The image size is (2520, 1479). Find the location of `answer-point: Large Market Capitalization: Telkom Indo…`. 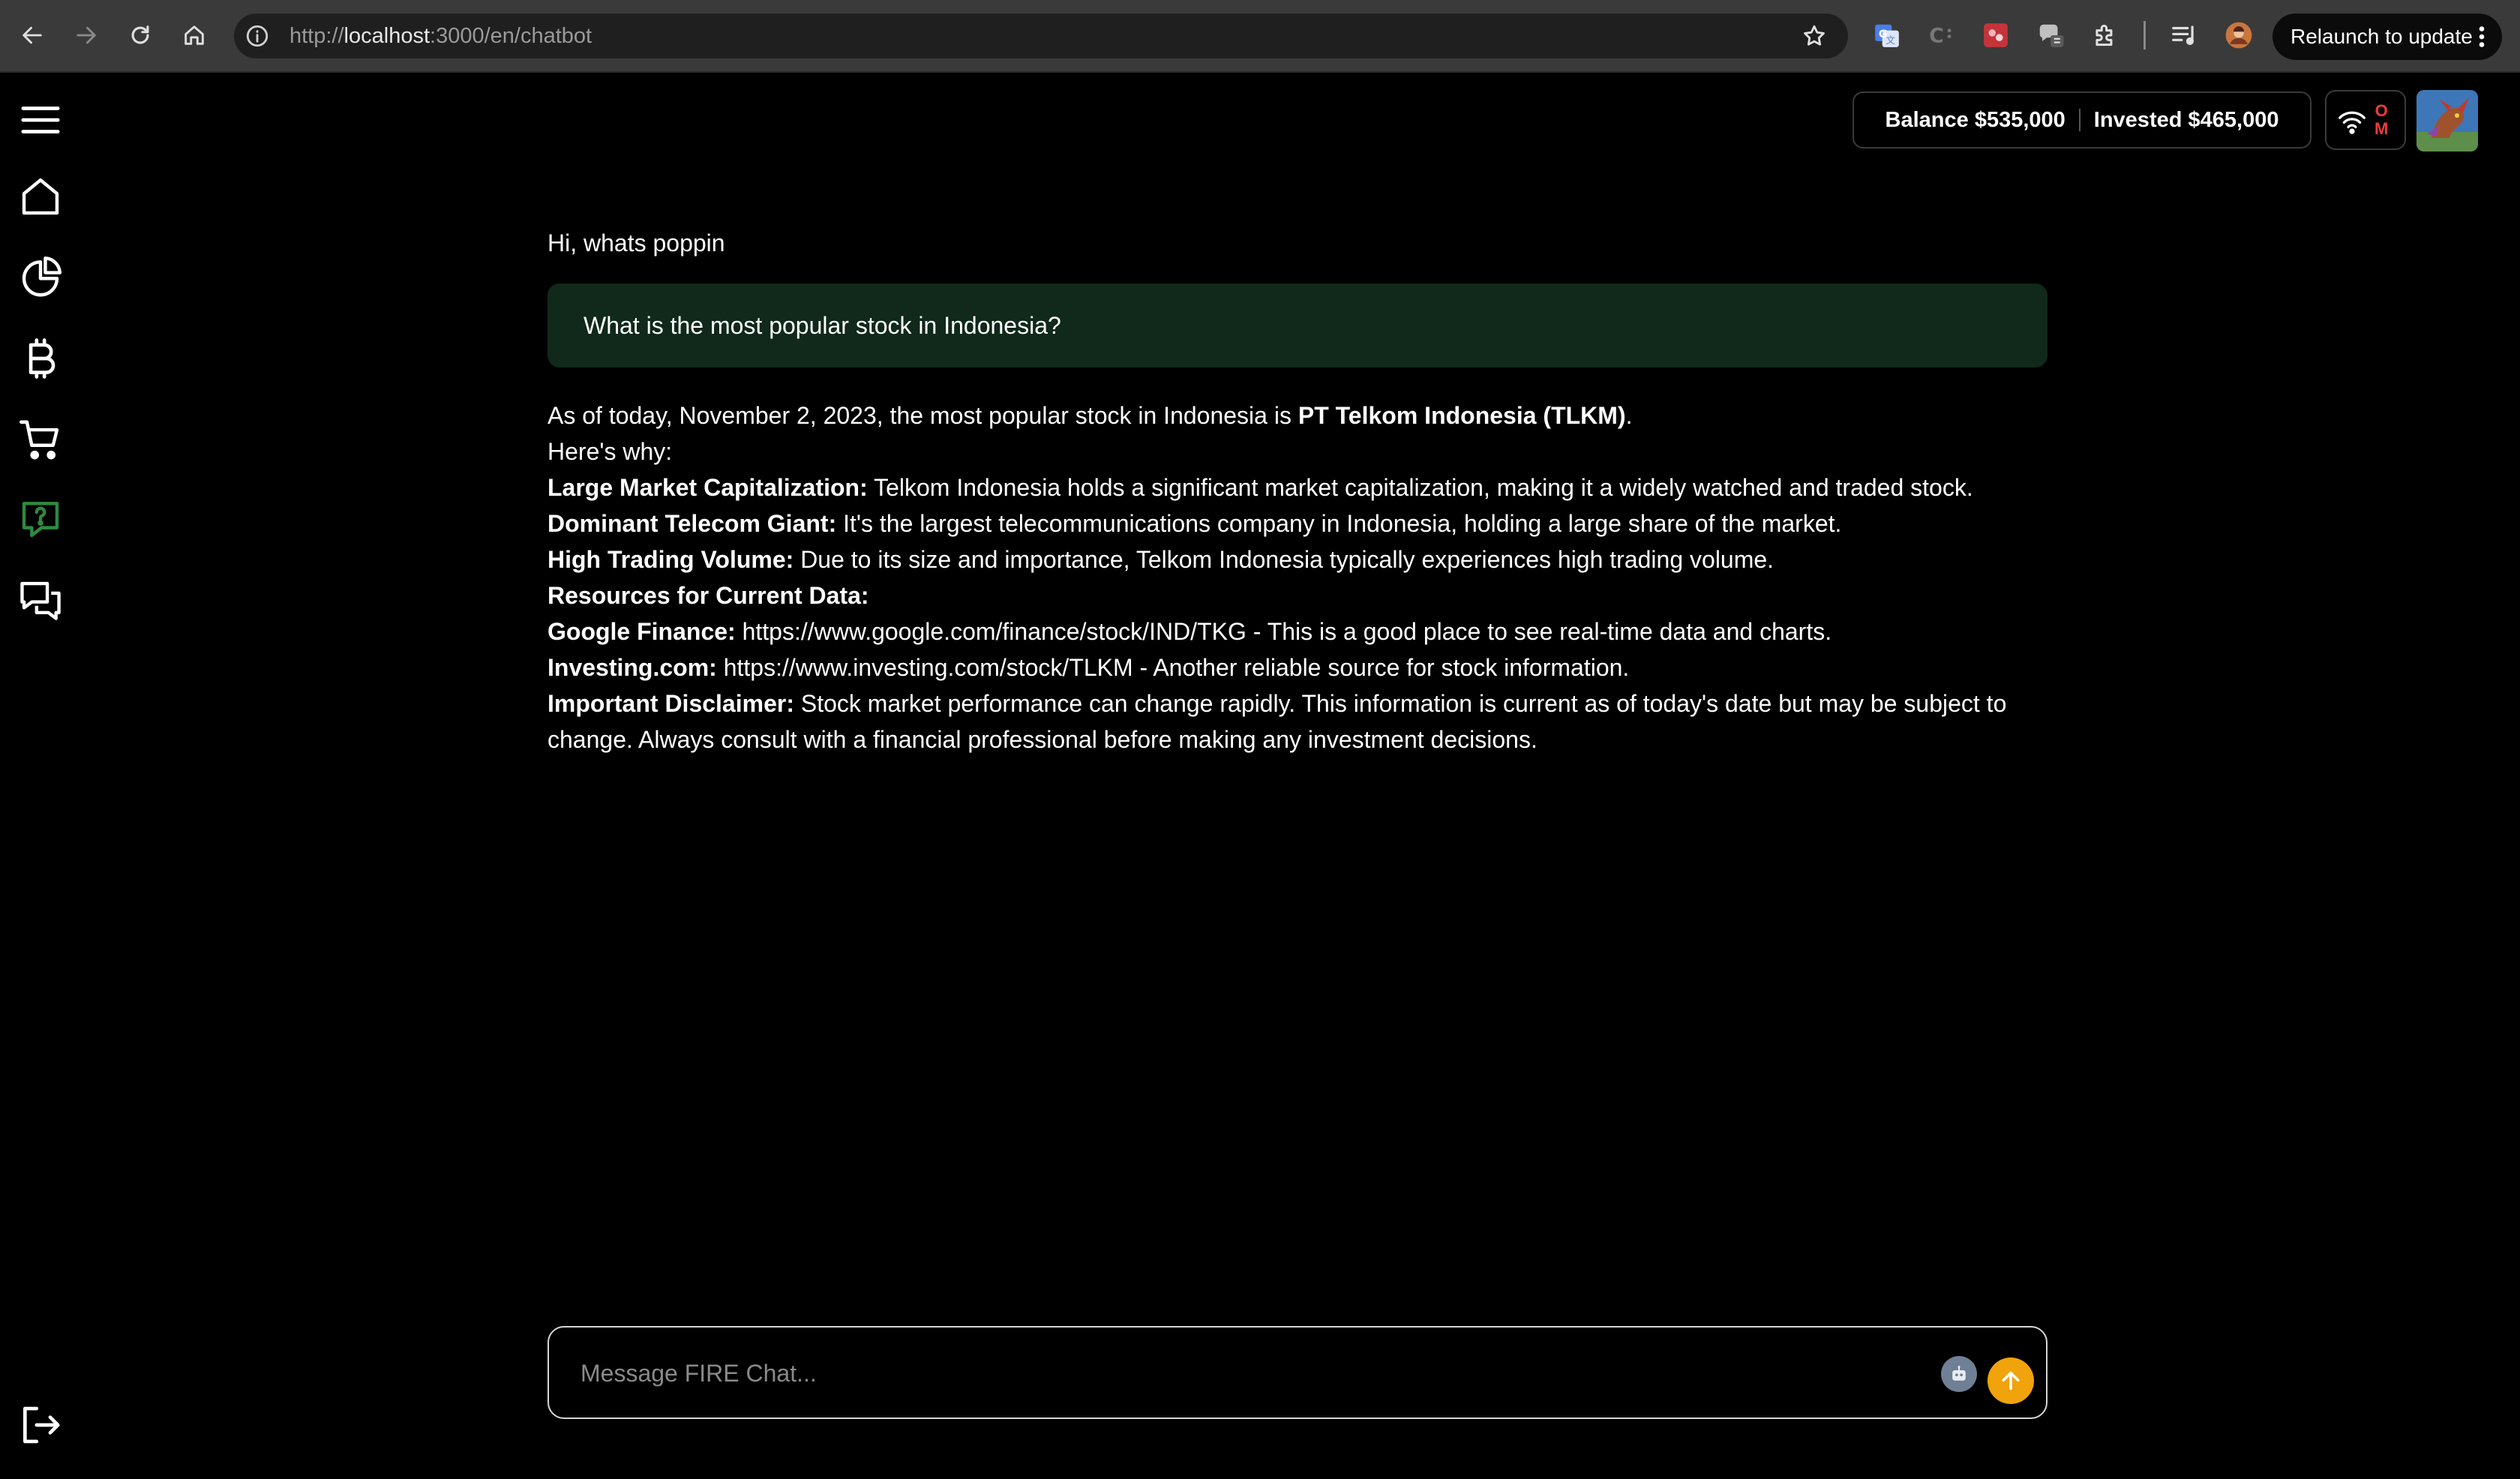

answer-point: Large Market Capitalization: Telkom Indo… is located at coordinates (1260, 487).